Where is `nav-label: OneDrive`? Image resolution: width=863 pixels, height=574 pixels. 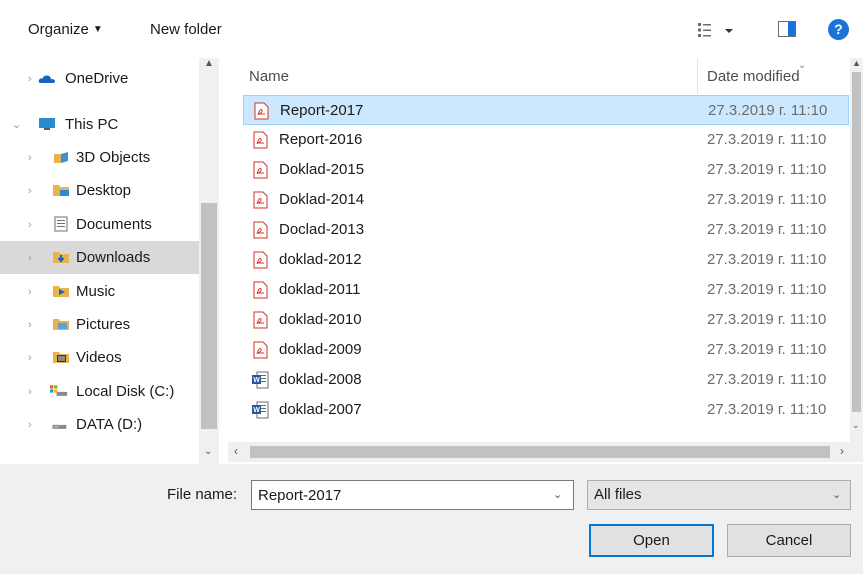 nav-label: OneDrive is located at coordinates (97, 78).